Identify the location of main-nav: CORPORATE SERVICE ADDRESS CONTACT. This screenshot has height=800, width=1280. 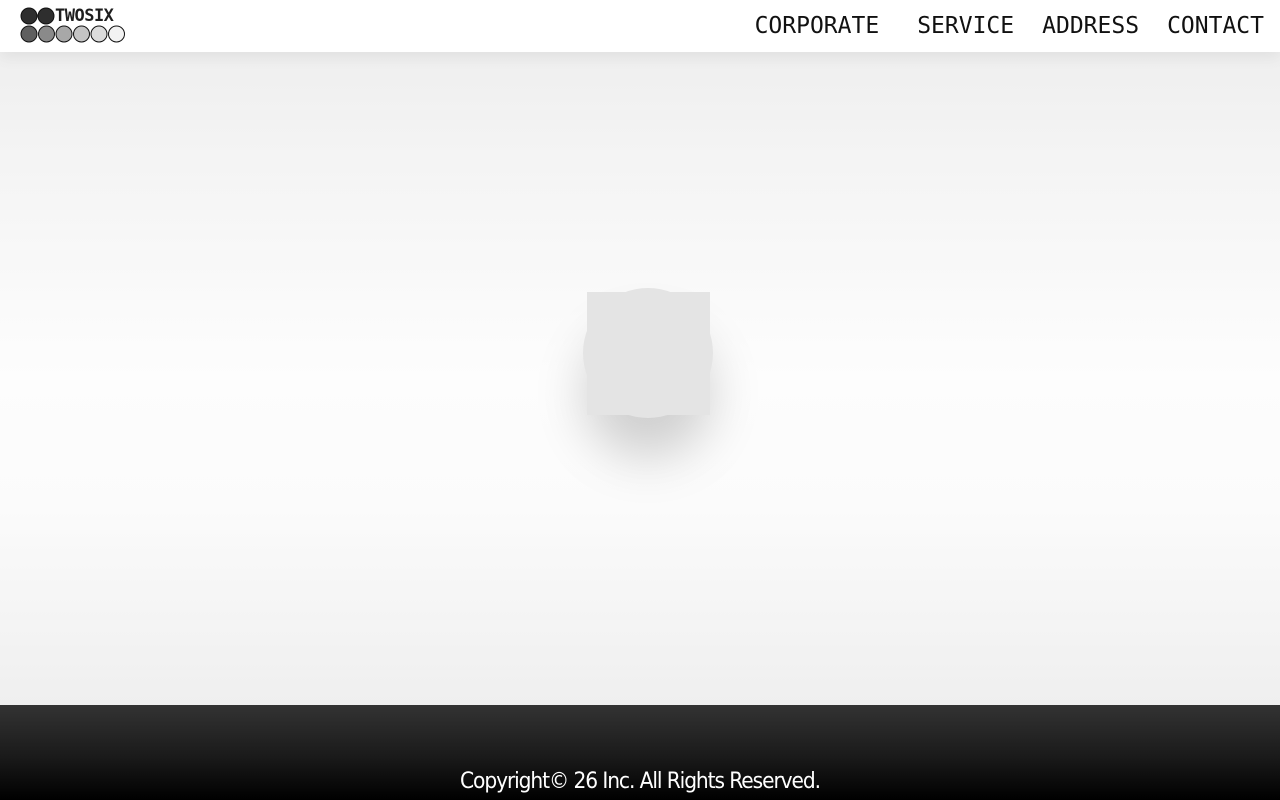
(1009, 26).